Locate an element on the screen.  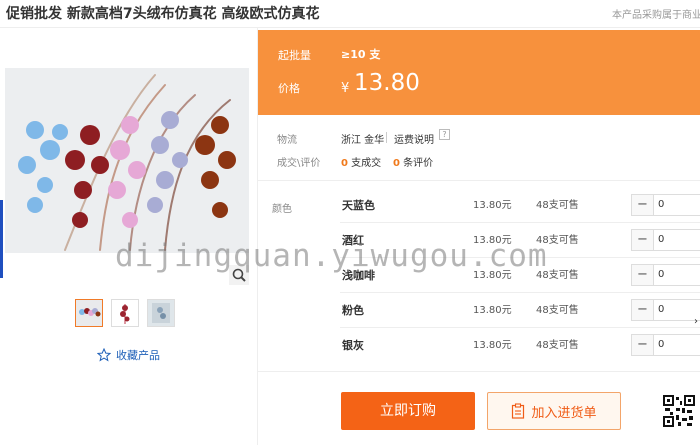
sku-name: 天蓝色 is located at coordinates (358, 205).